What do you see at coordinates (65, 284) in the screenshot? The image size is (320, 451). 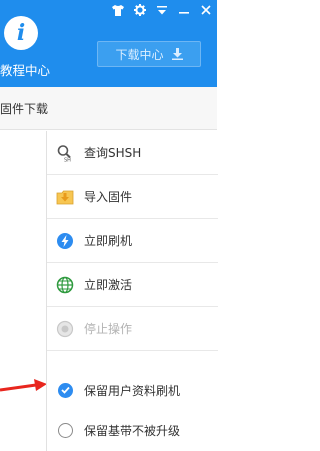 I see `globe-activate-icon` at bounding box center [65, 284].